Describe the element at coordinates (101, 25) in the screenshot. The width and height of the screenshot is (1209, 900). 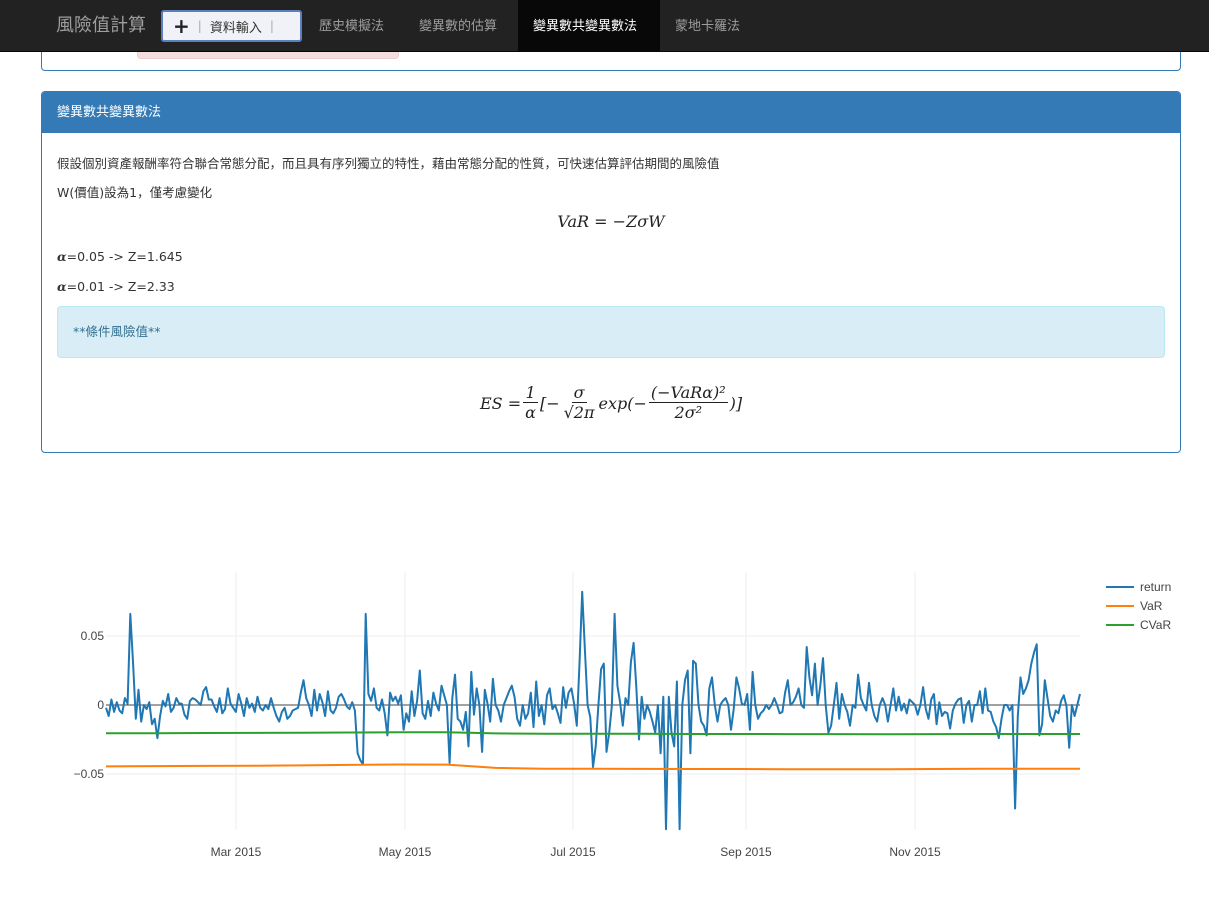
I see `brand-title: 風險值計算` at that location.